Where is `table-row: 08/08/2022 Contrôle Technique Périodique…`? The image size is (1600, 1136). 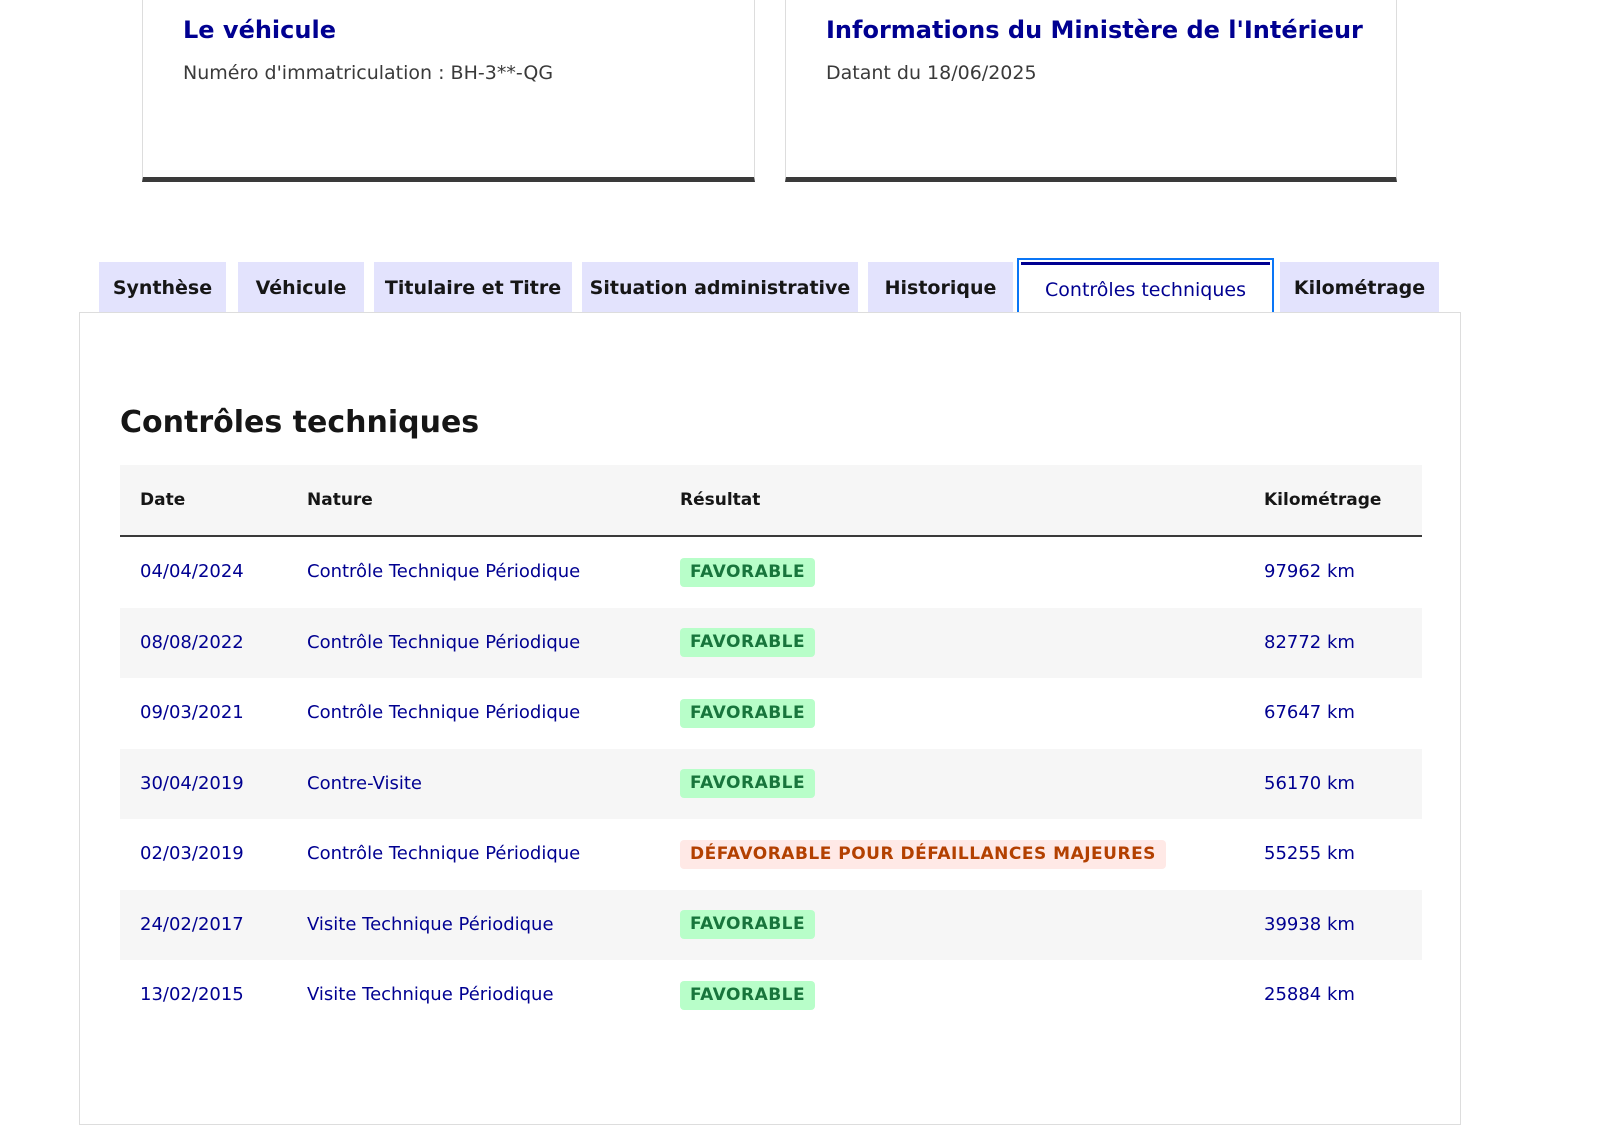 table-row: 08/08/2022 Contrôle Technique Périodique… is located at coordinates (771, 642).